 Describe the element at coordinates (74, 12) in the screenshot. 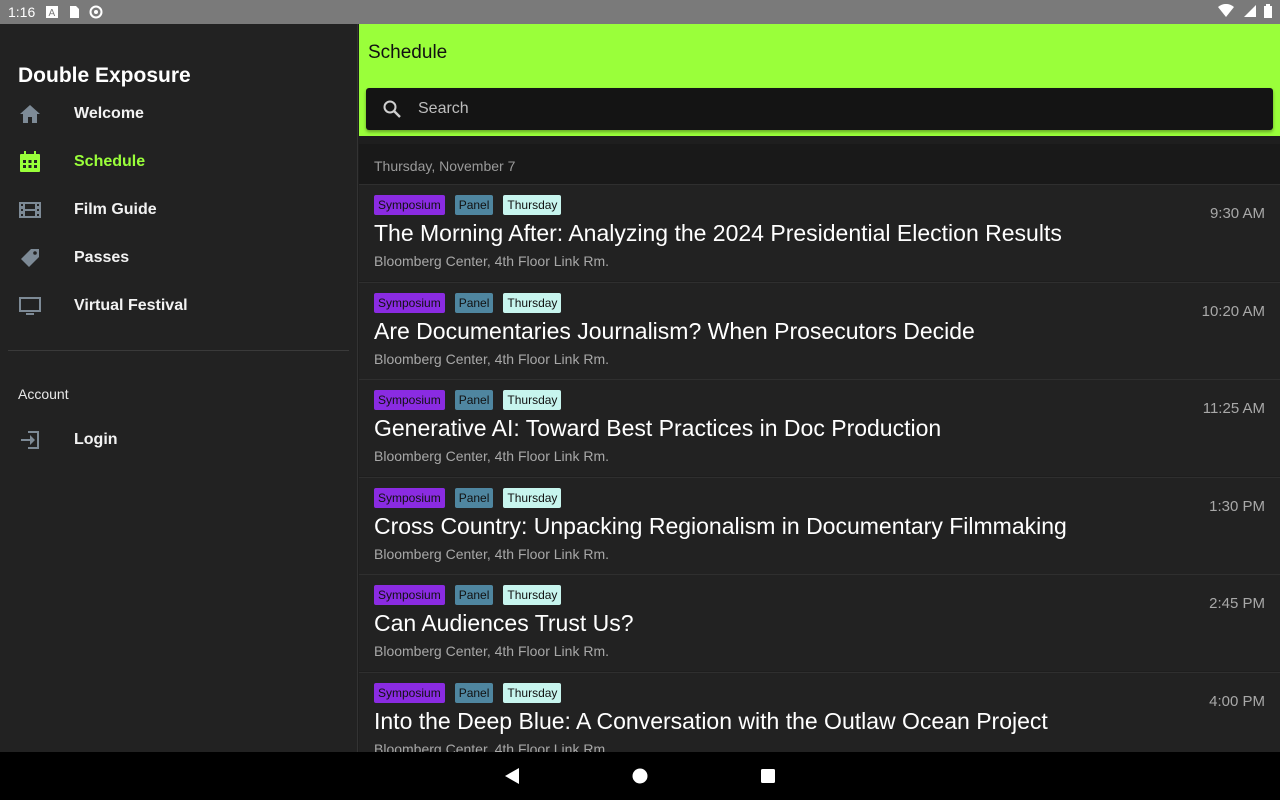

I see `sd-card-icon` at that location.